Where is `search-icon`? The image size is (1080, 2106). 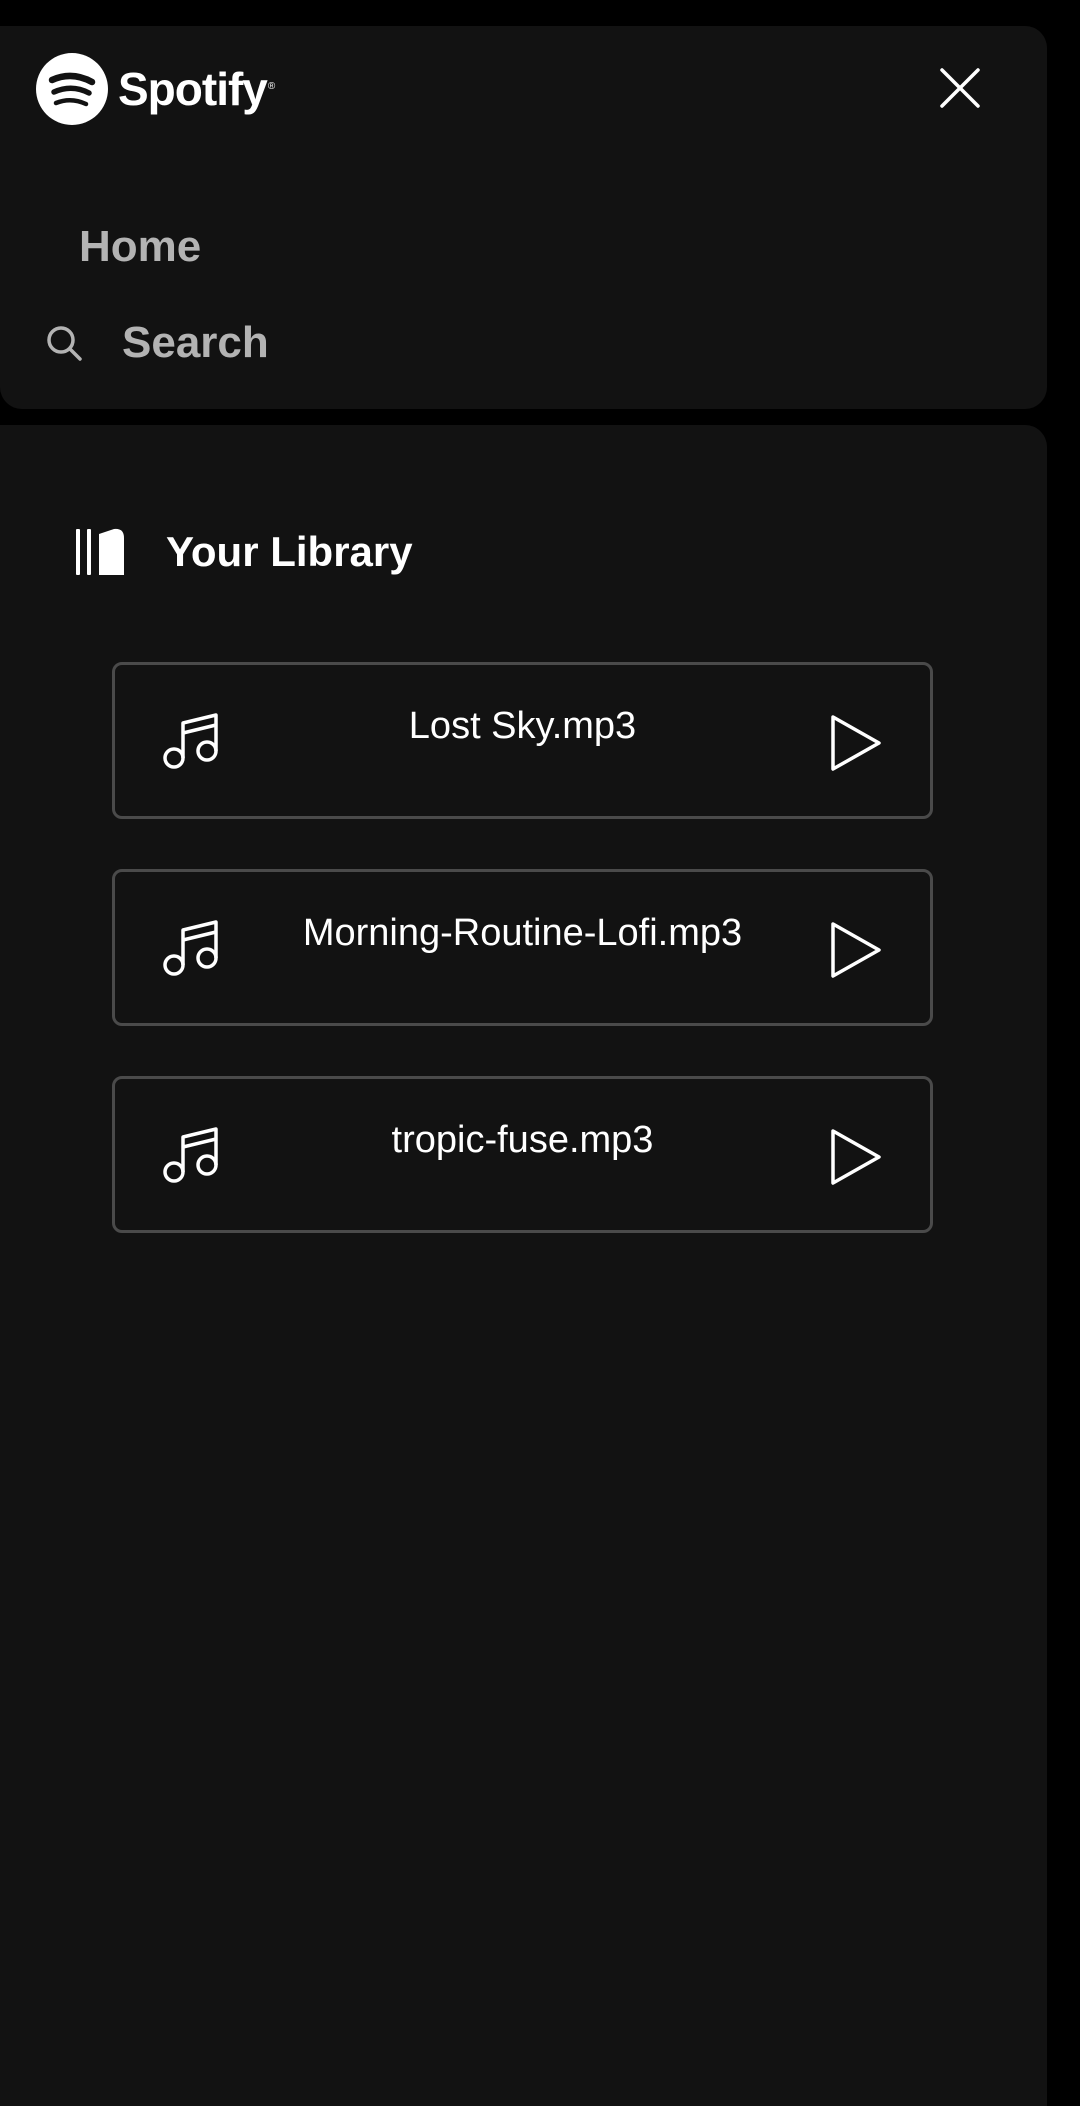 search-icon is located at coordinates (64, 343).